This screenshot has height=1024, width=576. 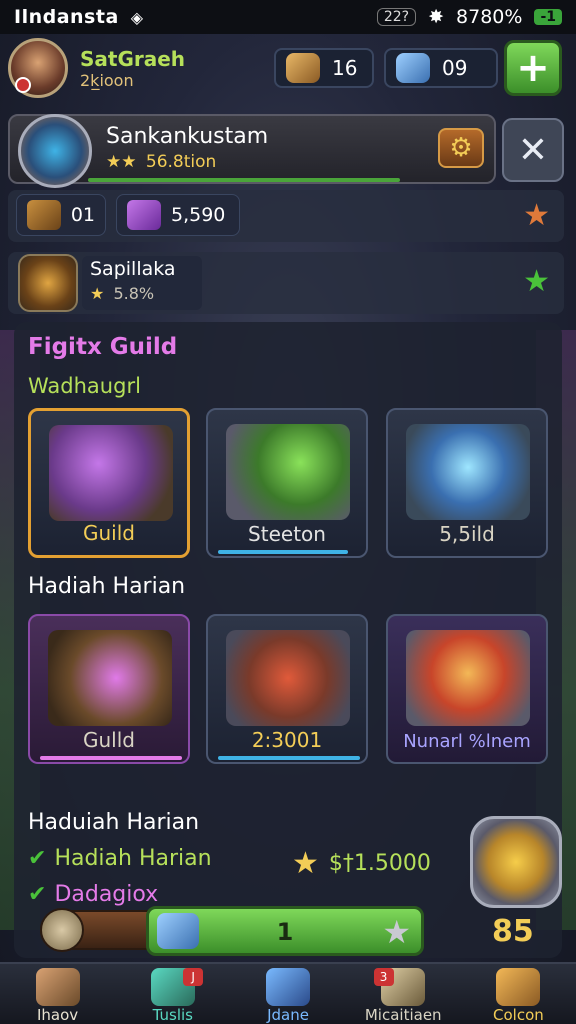 What do you see at coordinates (107, 586) in the screenshot?
I see `daily-section-title: Hadiah Harian` at bounding box center [107, 586].